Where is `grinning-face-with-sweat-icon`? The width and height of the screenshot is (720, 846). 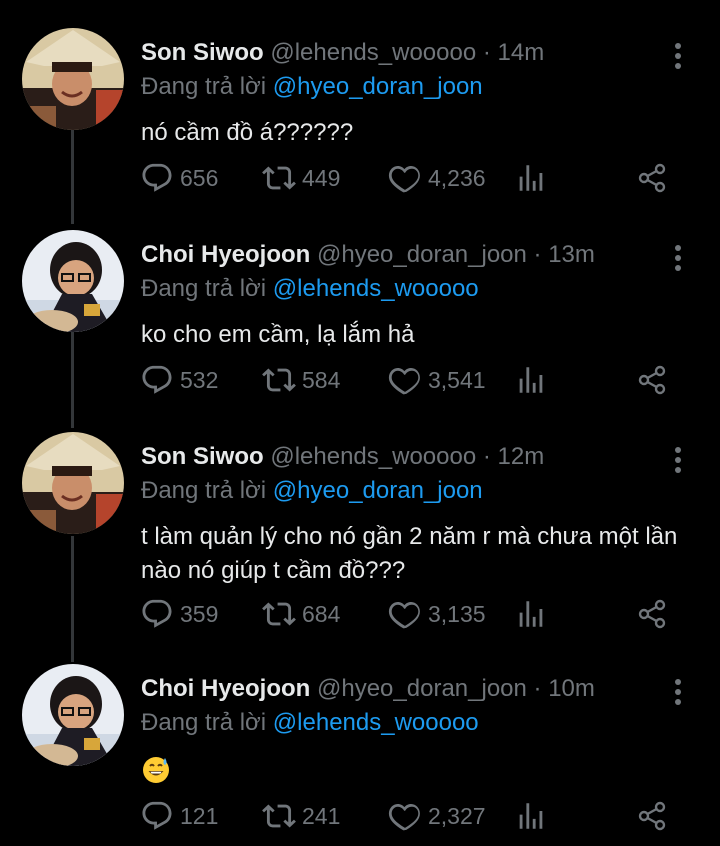 grinning-face-with-sweat-icon is located at coordinates (156, 770).